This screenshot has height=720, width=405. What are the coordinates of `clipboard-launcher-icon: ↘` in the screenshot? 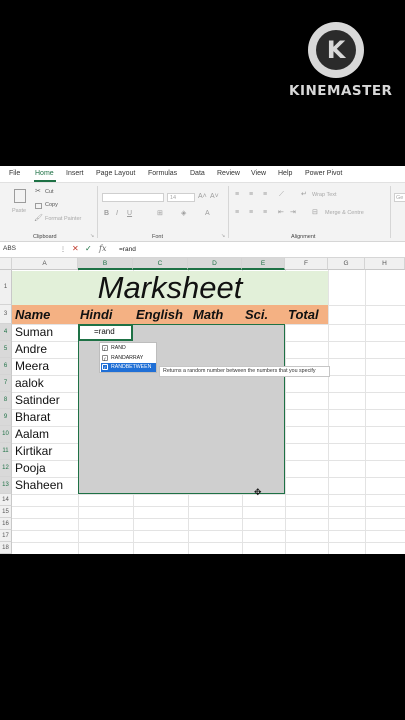 It's located at (92, 236).